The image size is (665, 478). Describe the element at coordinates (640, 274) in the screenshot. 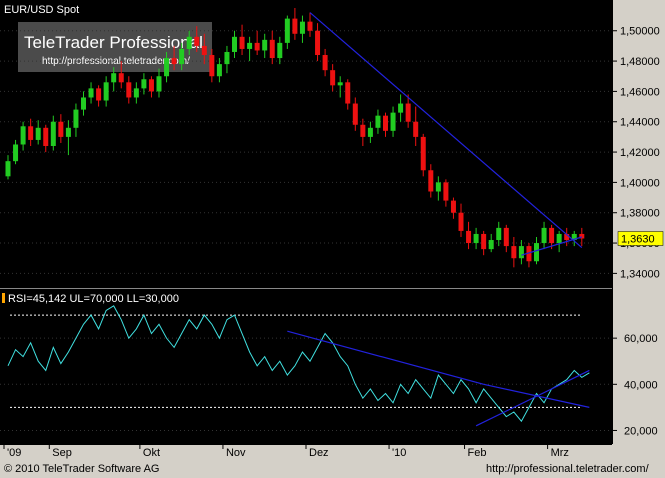

I see `price-tick-label: 1,34000` at that location.